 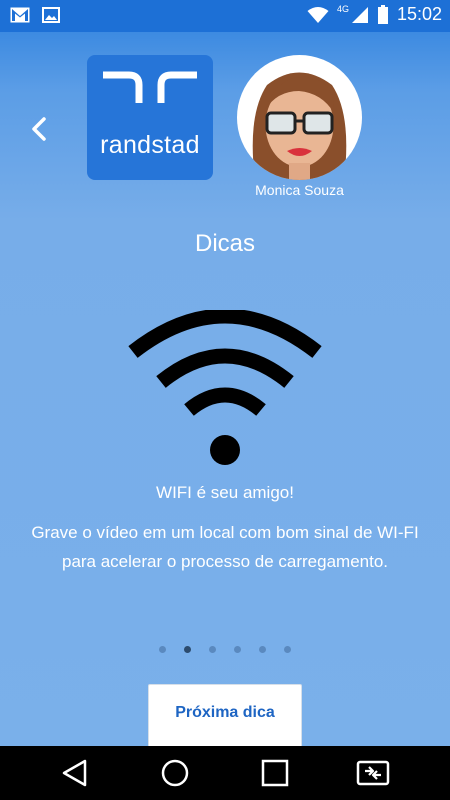 What do you see at coordinates (225, 649) in the screenshot?
I see `pager-dots` at bounding box center [225, 649].